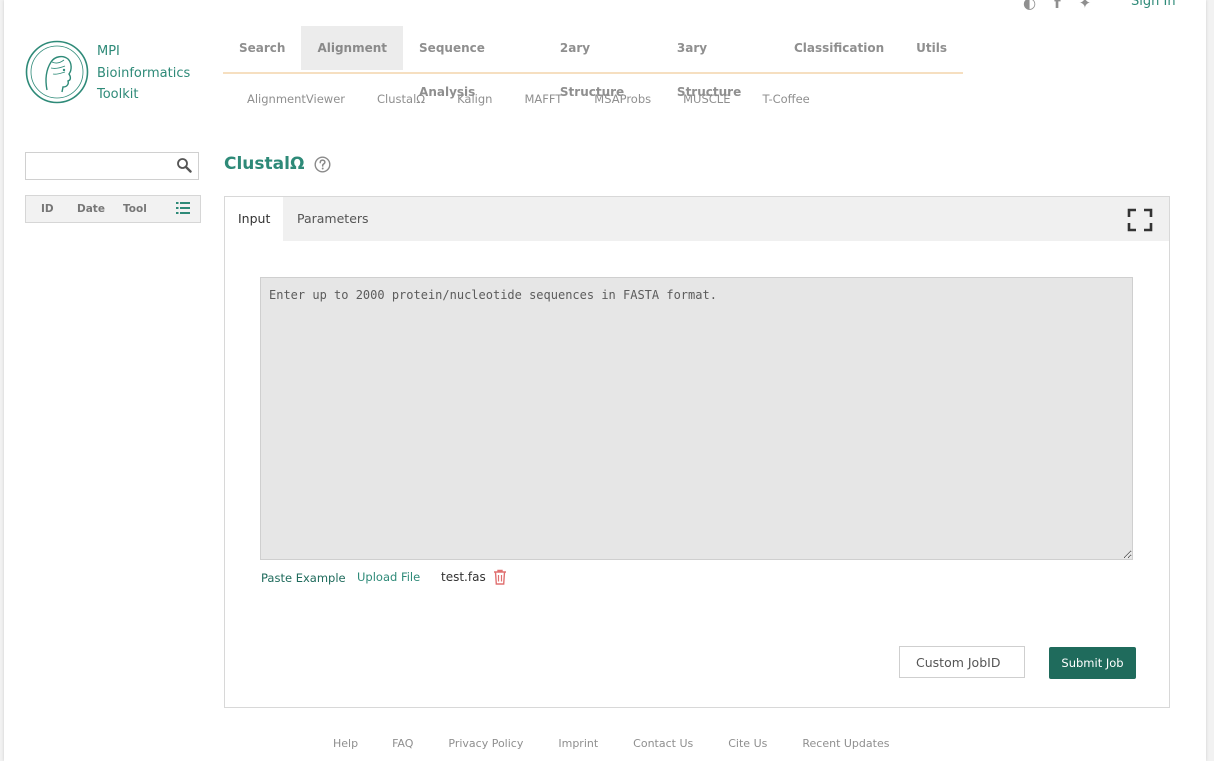 This screenshot has width=1214, height=761. What do you see at coordinates (388, 577) in the screenshot?
I see `upload-file-link: Upload File` at bounding box center [388, 577].